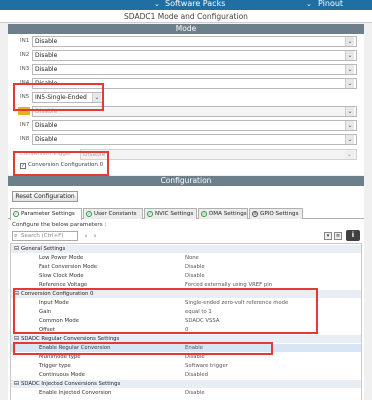 The height and width of the screenshot is (400, 372). I want to click on tab-dma-settings: ✓ DMA Settings, so click(223, 213).